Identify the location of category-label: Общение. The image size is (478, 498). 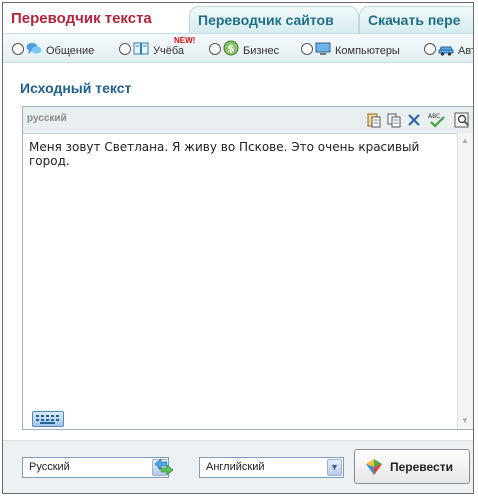
(70, 51).